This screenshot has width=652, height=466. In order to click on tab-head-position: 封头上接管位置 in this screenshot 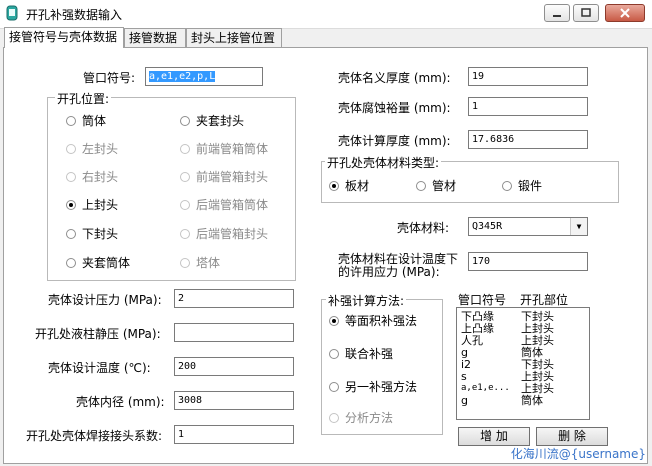, I will do `click(234, 37)`.